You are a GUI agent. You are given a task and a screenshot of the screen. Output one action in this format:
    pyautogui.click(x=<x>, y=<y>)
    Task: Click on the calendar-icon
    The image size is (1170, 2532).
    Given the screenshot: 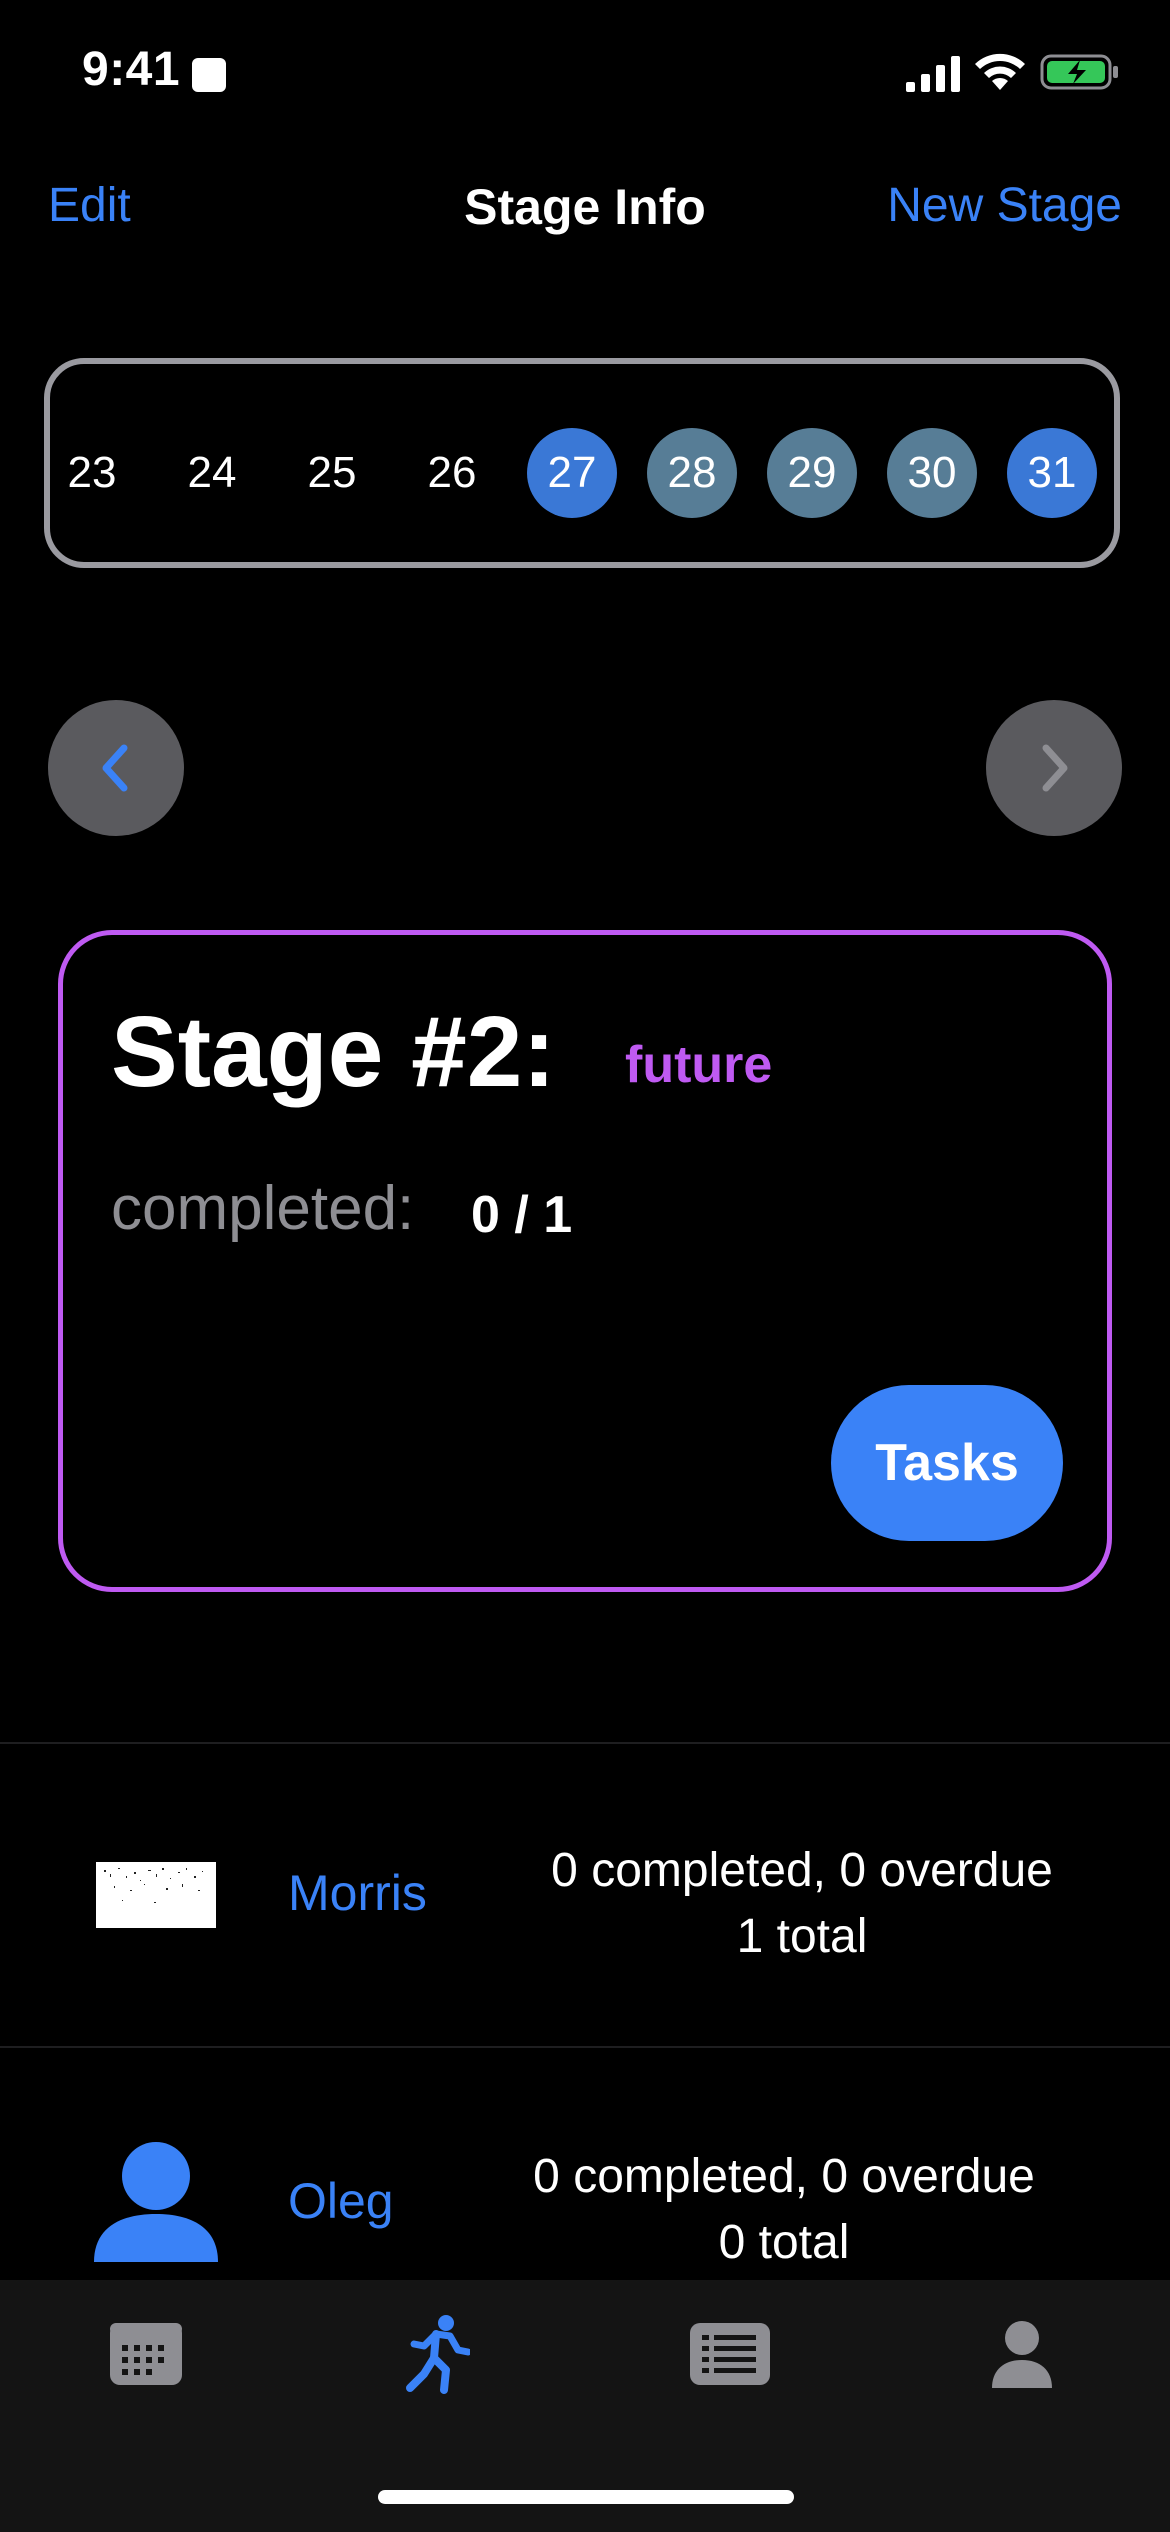 What is the action you would take?
    pyautogui.click(x=146, y=2354)
    